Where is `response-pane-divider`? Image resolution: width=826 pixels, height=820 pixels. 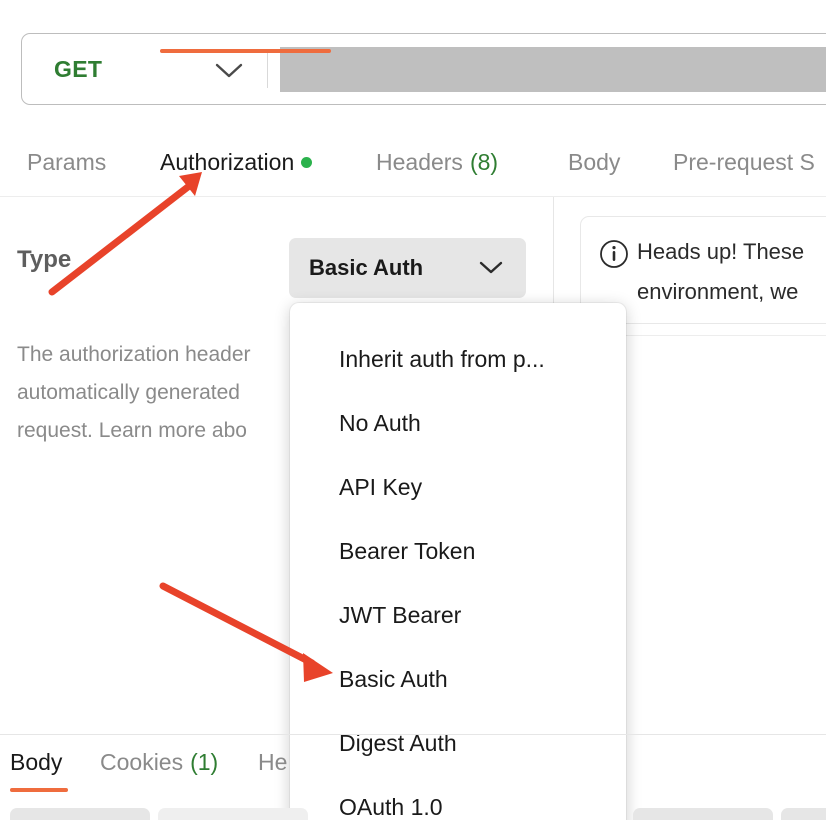 response-pane-divider is located at coordinates (413, 734).